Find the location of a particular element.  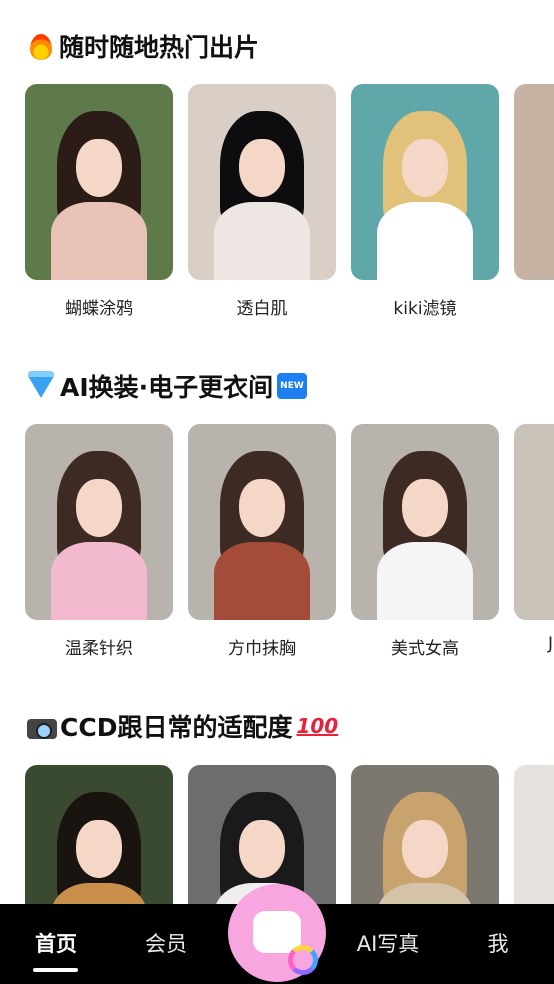

card-label: 透白肌 is located at coordinates (262, 309).